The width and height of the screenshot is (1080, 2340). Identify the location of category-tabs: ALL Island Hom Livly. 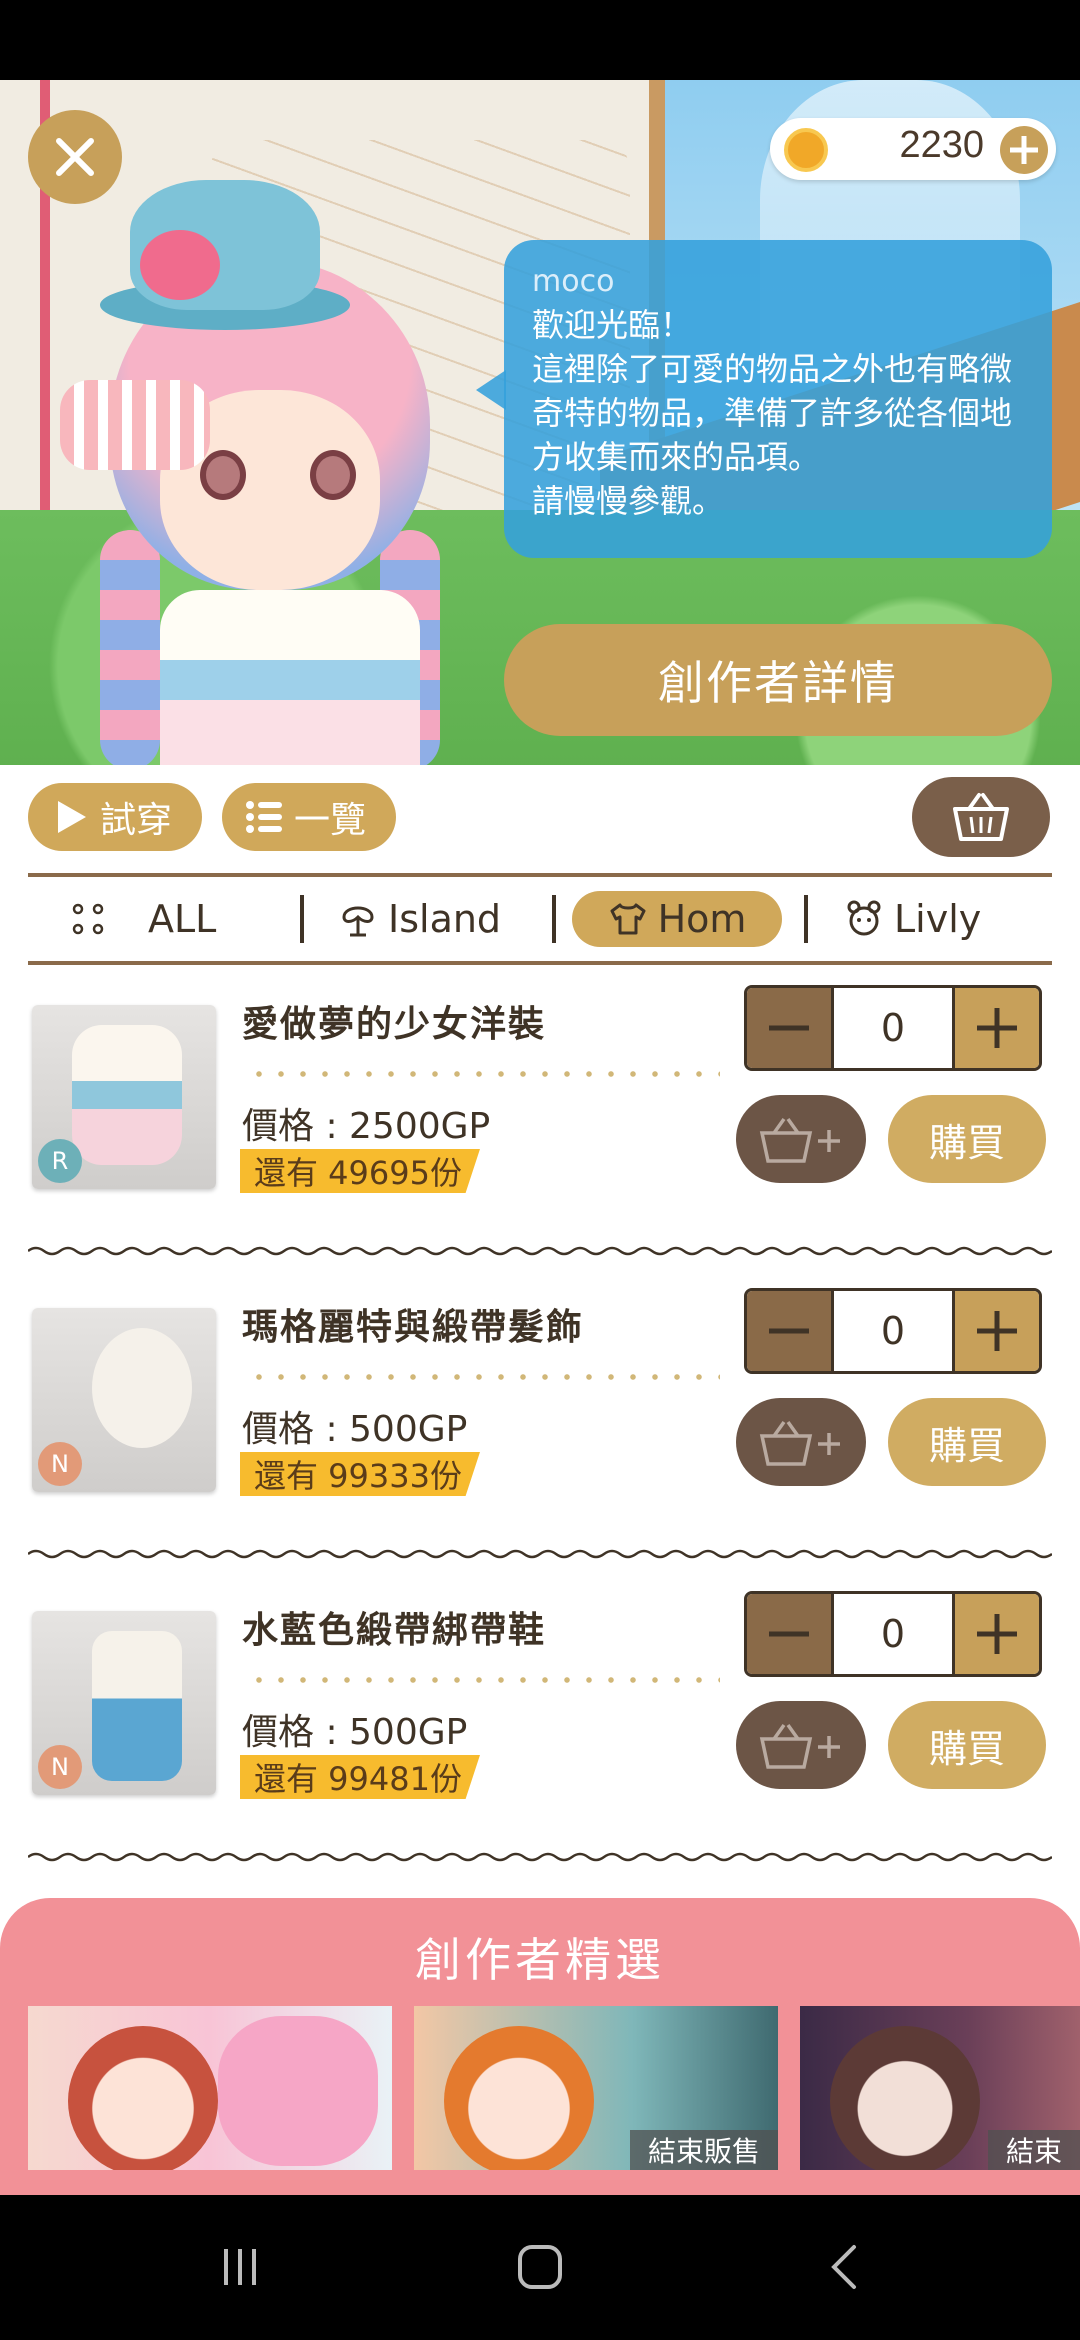
(540, 919).